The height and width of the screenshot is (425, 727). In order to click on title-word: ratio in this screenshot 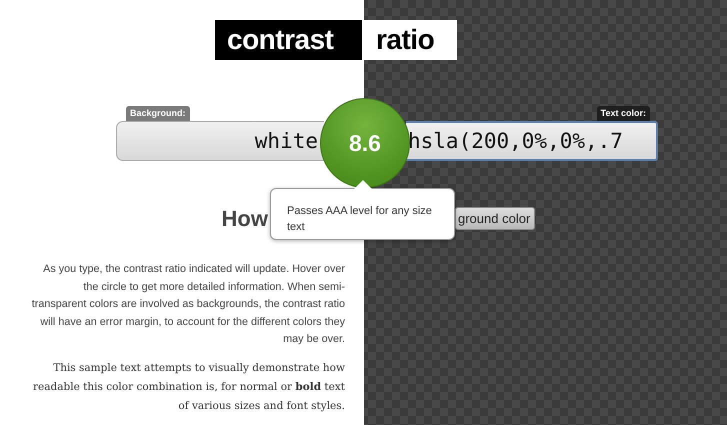, I will do `click(410, 40)`.